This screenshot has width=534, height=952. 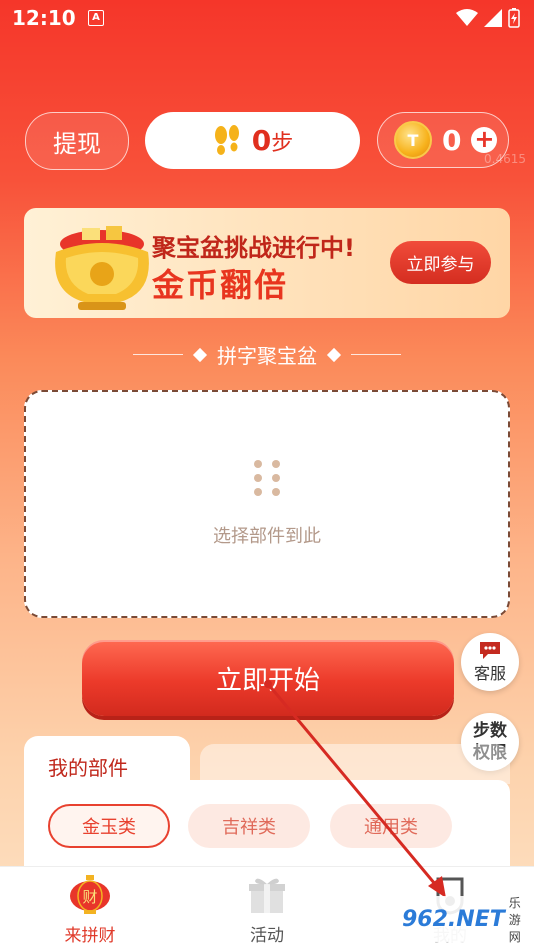 I want to click on annotation-arrow, so click(x=355, y=789).